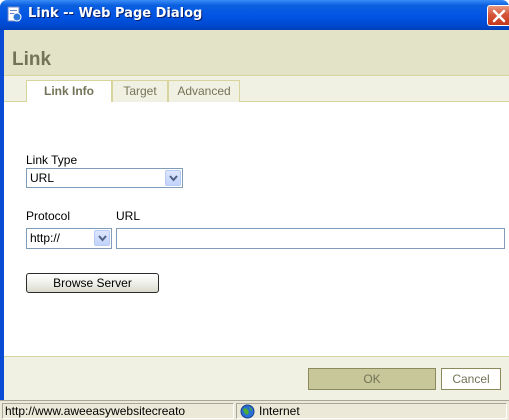 This screenshot has height=420, width=509. Describe the element at coordinates (256, 53) in the screenshot. I see `dialog-header: Link` at that location.